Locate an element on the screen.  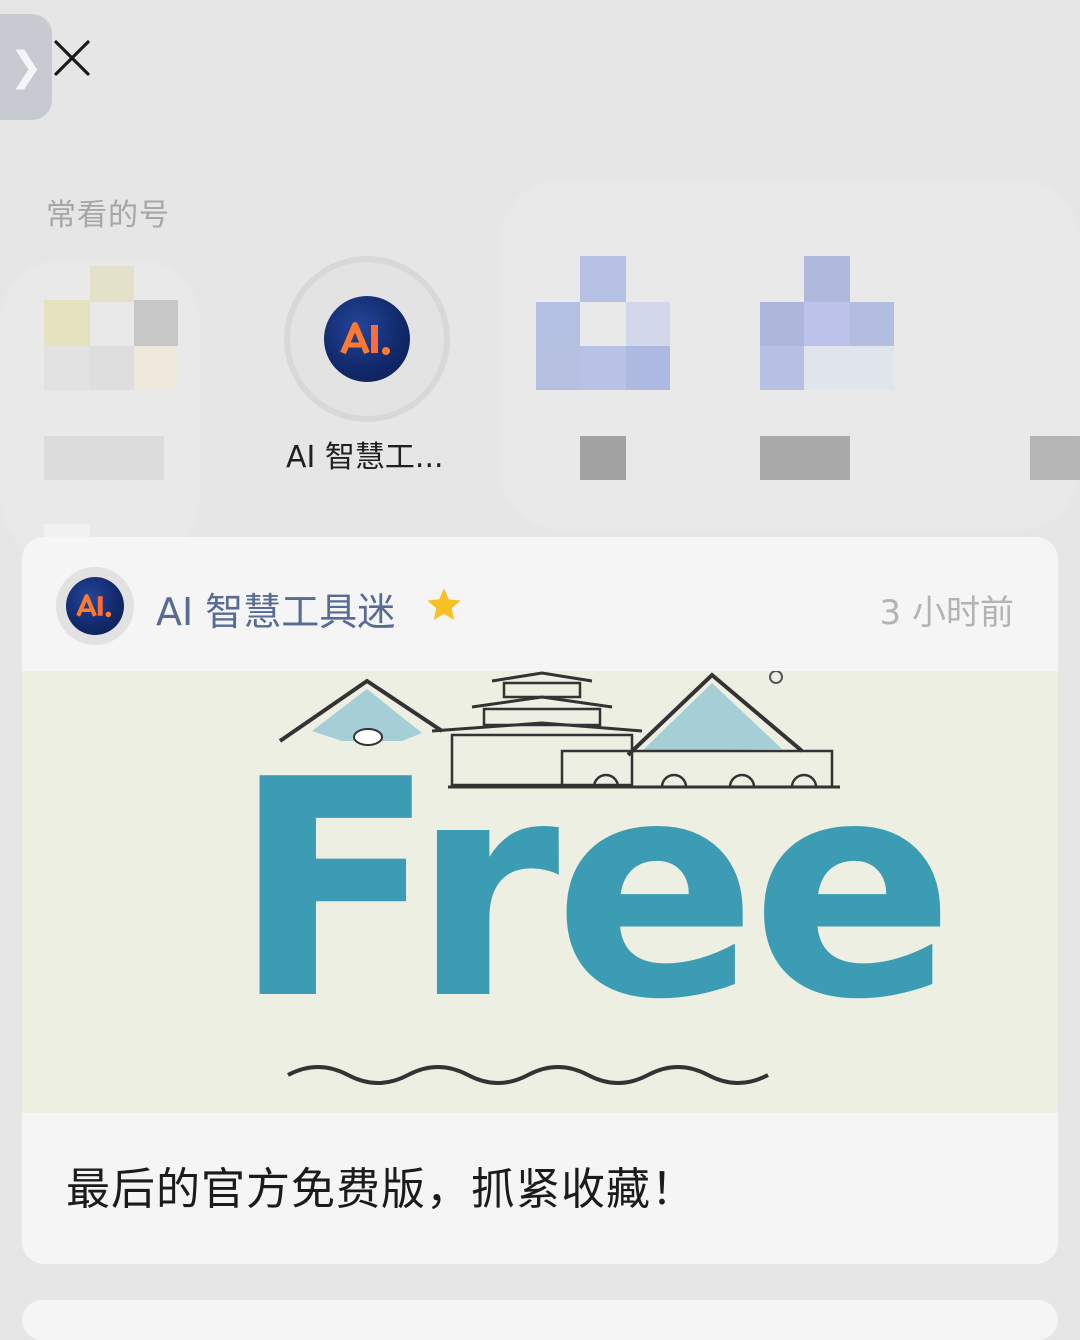
author-name: AI 智慧工具迷 is located at coordinates (275, 608).